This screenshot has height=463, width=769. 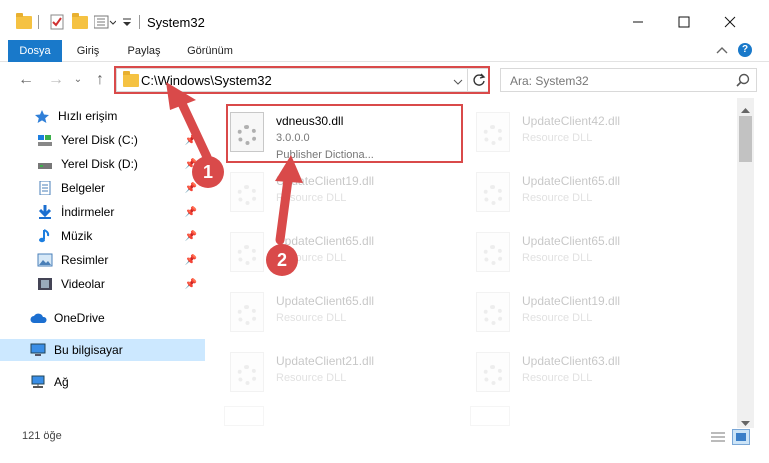 What do you see at coordinates (282, 260) in the screenshot?
I see `step-badge-2: 2` at bounding box center [282, 260].